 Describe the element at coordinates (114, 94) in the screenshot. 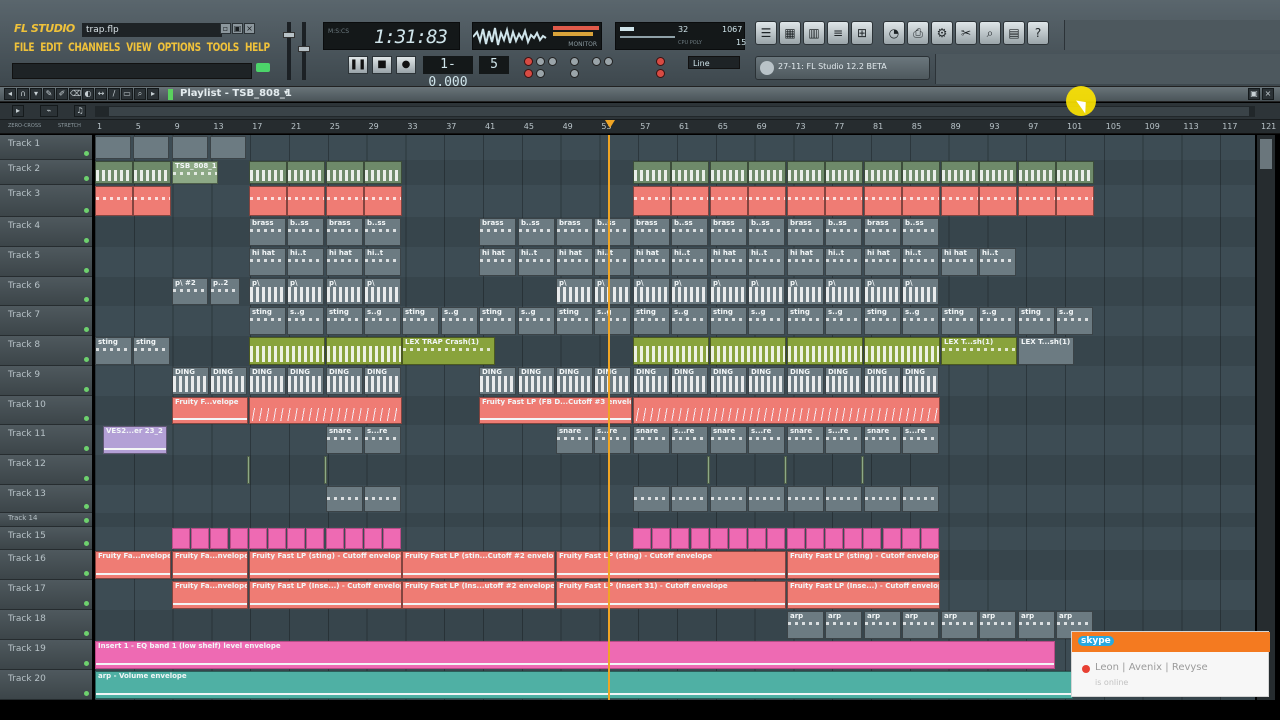

I see `slice-tool-icon: /` at that location.